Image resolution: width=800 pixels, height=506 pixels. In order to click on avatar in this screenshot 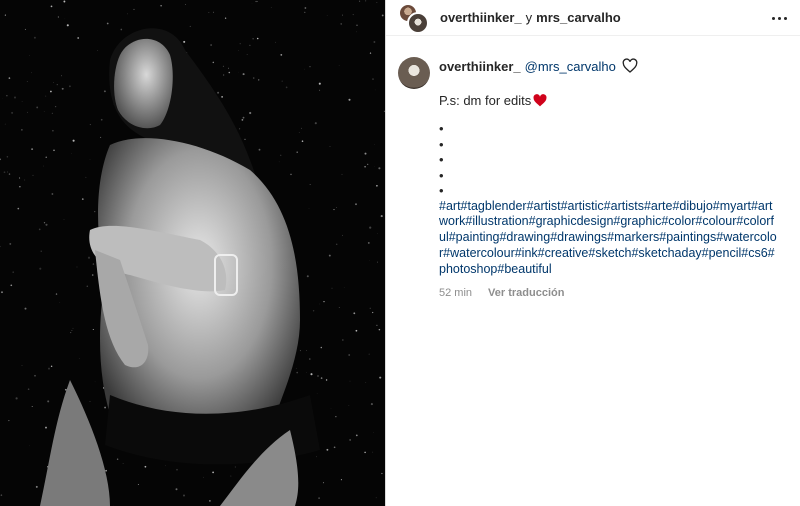, I will do `click(414, 73)`.